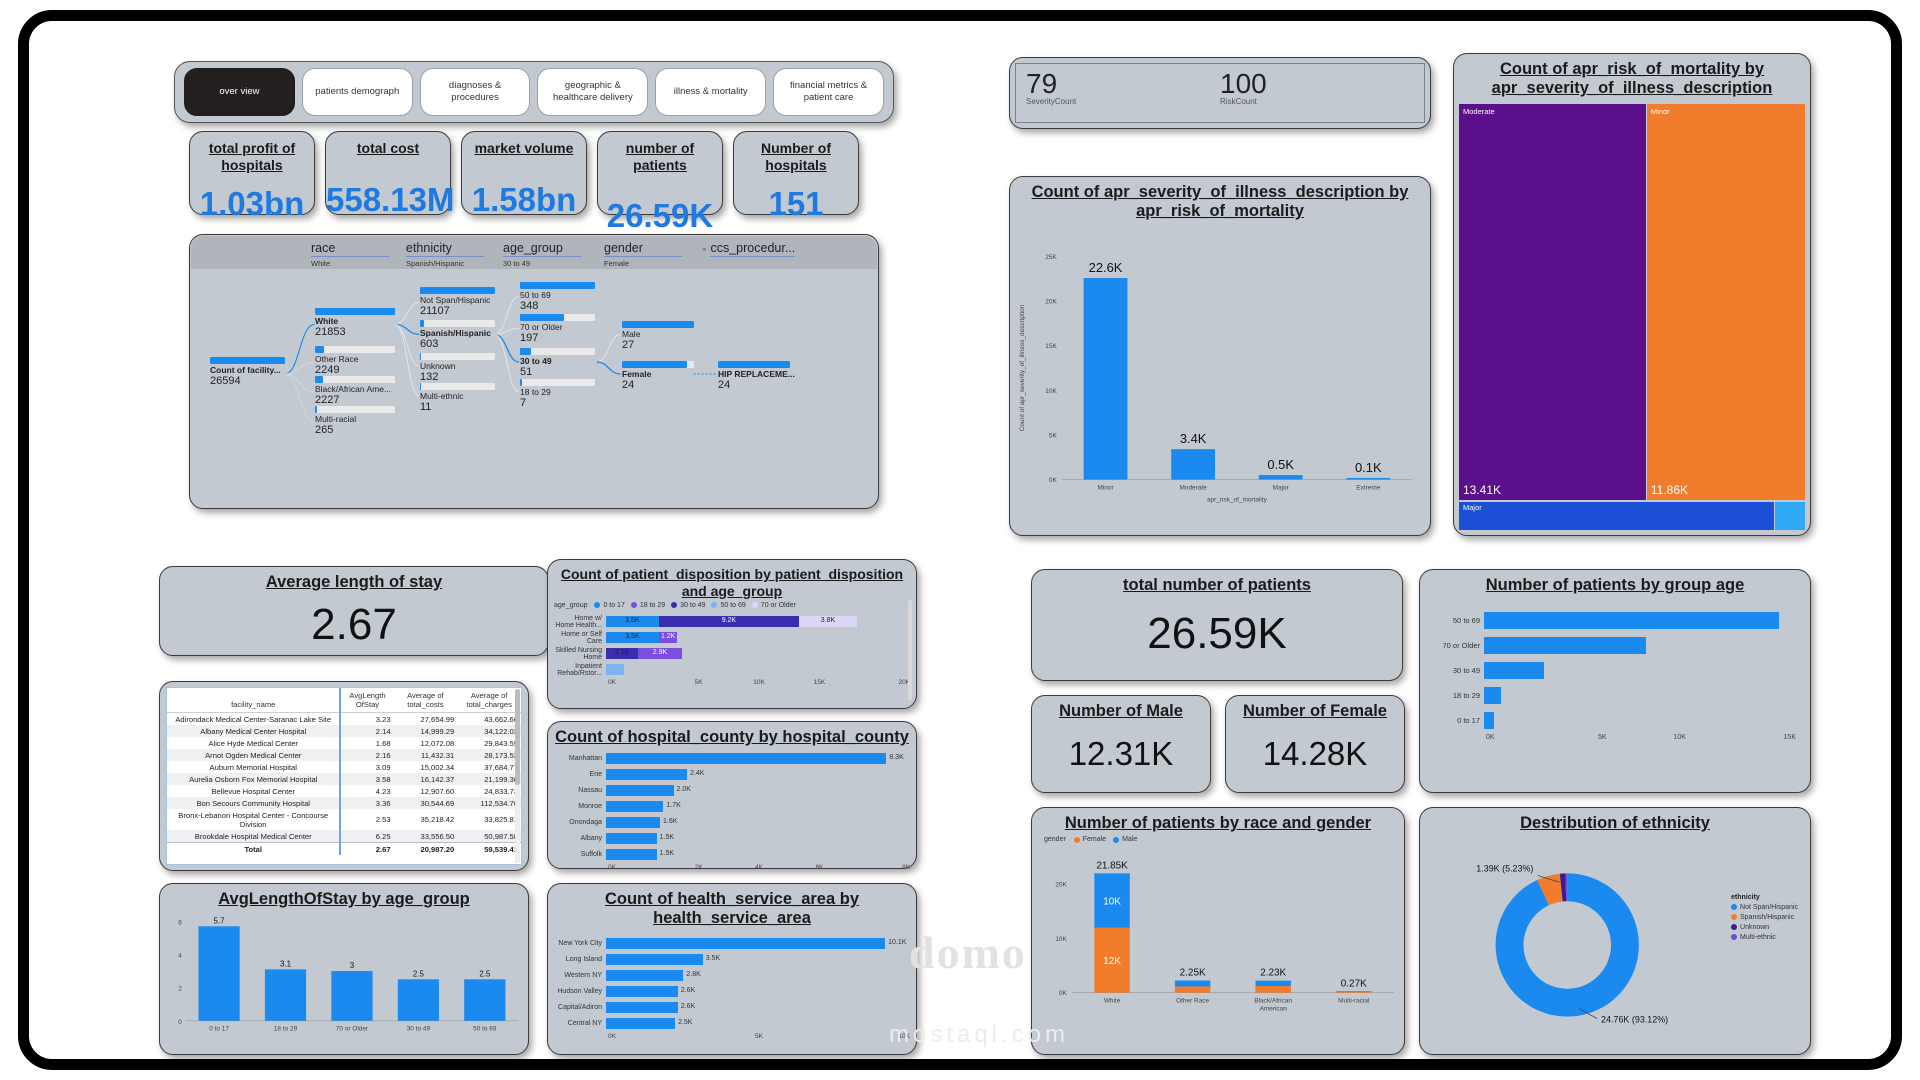  I want to click on tree-col-ethnicity: ethnicity Spanish/Hispanic, so click(445, 254).